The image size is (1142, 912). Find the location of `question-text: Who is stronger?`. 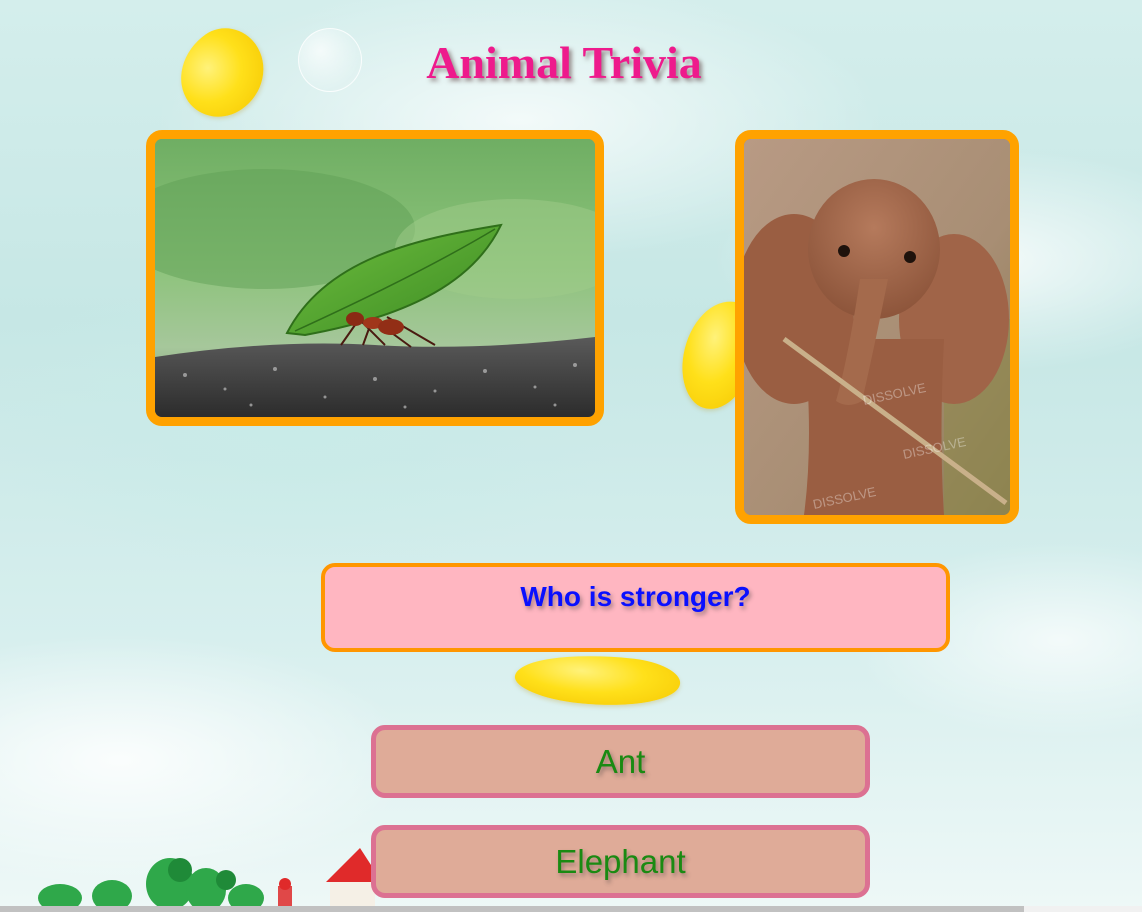

question-text: Who is stronger? is located at coordinates (635, 596).